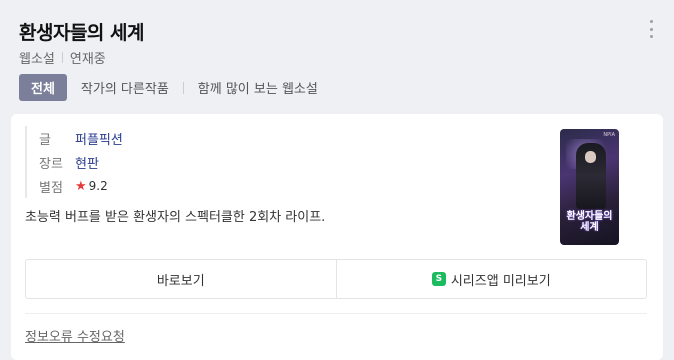 This screenshot has width=674, height=360. I want to click on info-list: 글 퍼플픽션 장르 현판 별점 ★ 9.2, so click(74, 162).